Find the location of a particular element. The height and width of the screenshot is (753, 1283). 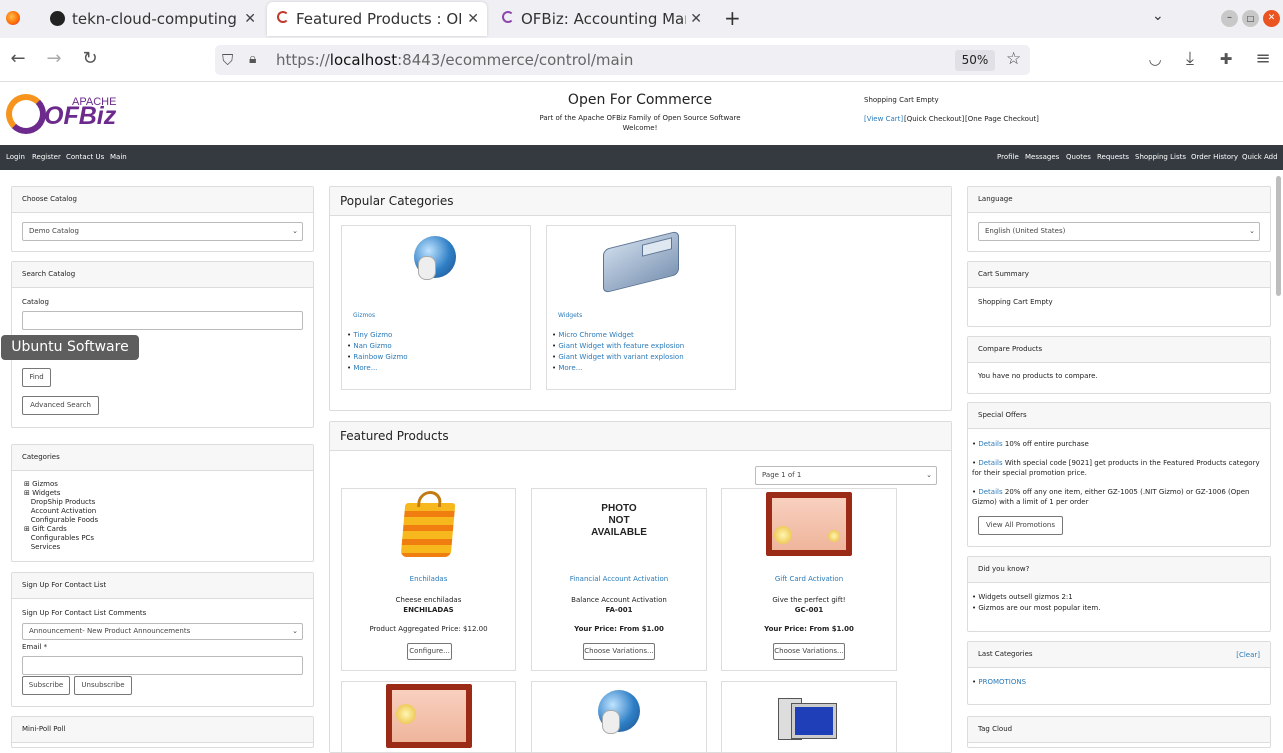

panel-title: Did you know? is located at coordinates (1119, 570).